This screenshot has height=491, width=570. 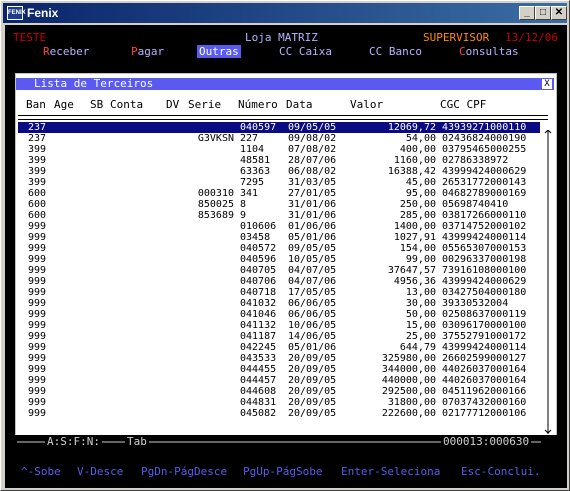 I want to click on table-row: 999 041132 10/06/05 15,00 03096170000100, so click(x=279, y=325).